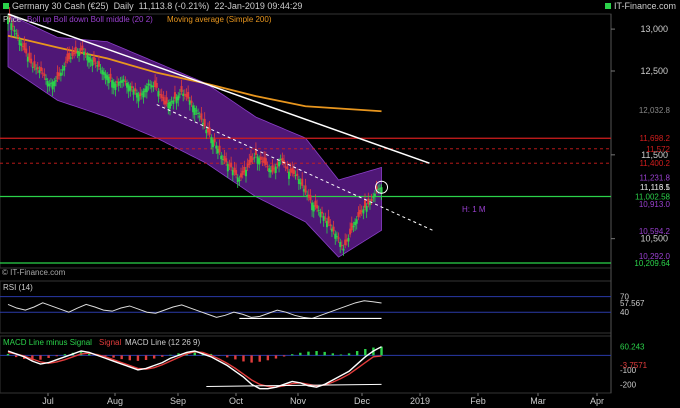  I want to click on month-tick-label: 2019, so click(420, 401).